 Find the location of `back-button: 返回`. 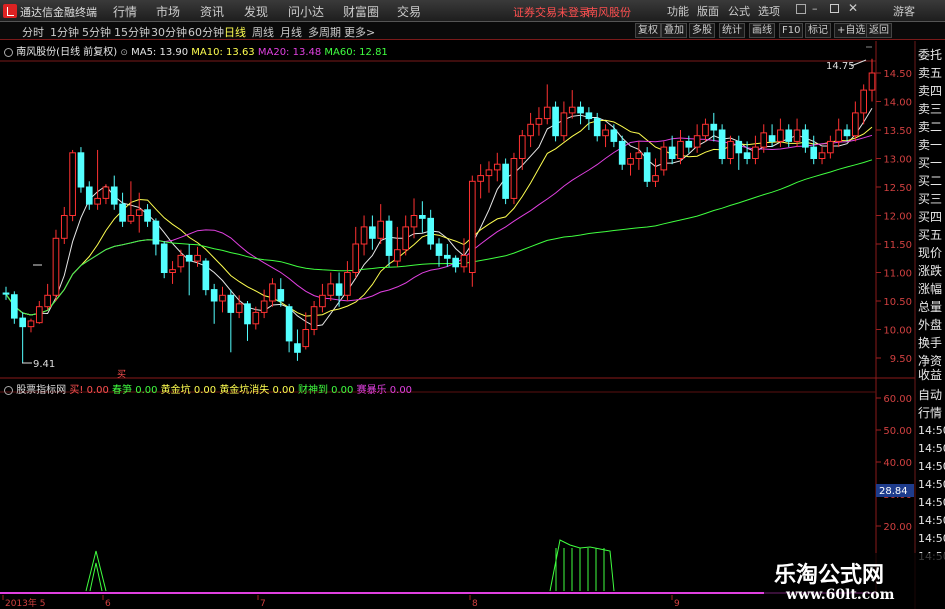

back-button: 返回 is located at coordinates (879, 30).